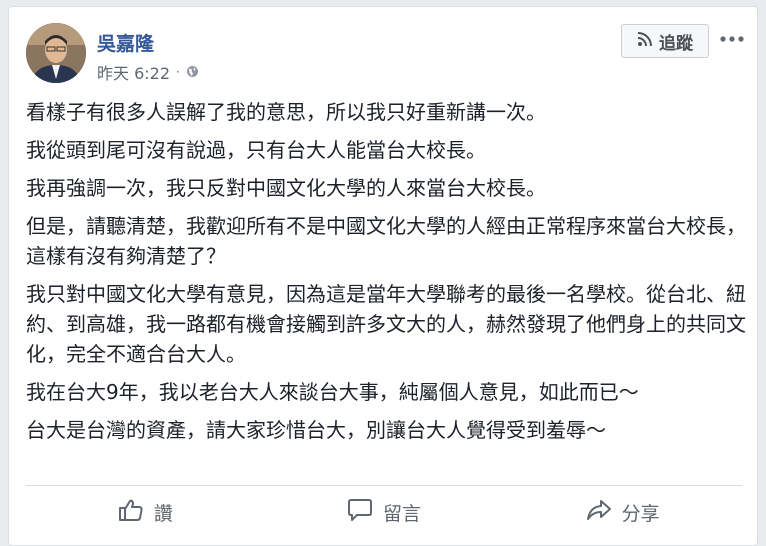 Image resolution: width=766 pixels, height=546 pixels. What do you see at coordinates (676, 43) in the screenshot?
I see `follow-label: 追蹤` at bounding box center [676, 43].